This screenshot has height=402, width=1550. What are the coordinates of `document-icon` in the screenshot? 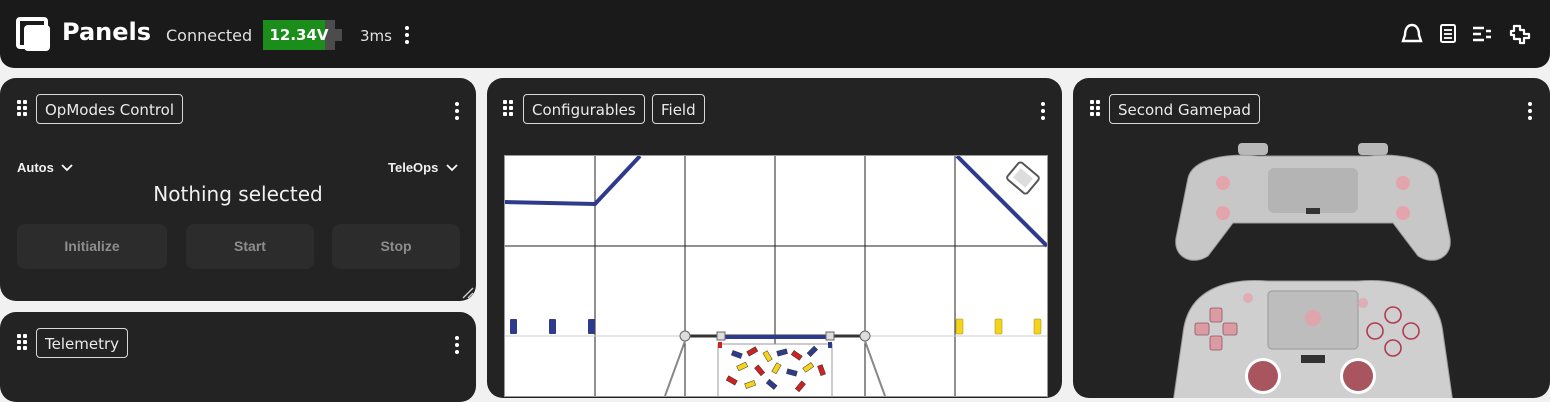 It's located at (1448, 34).